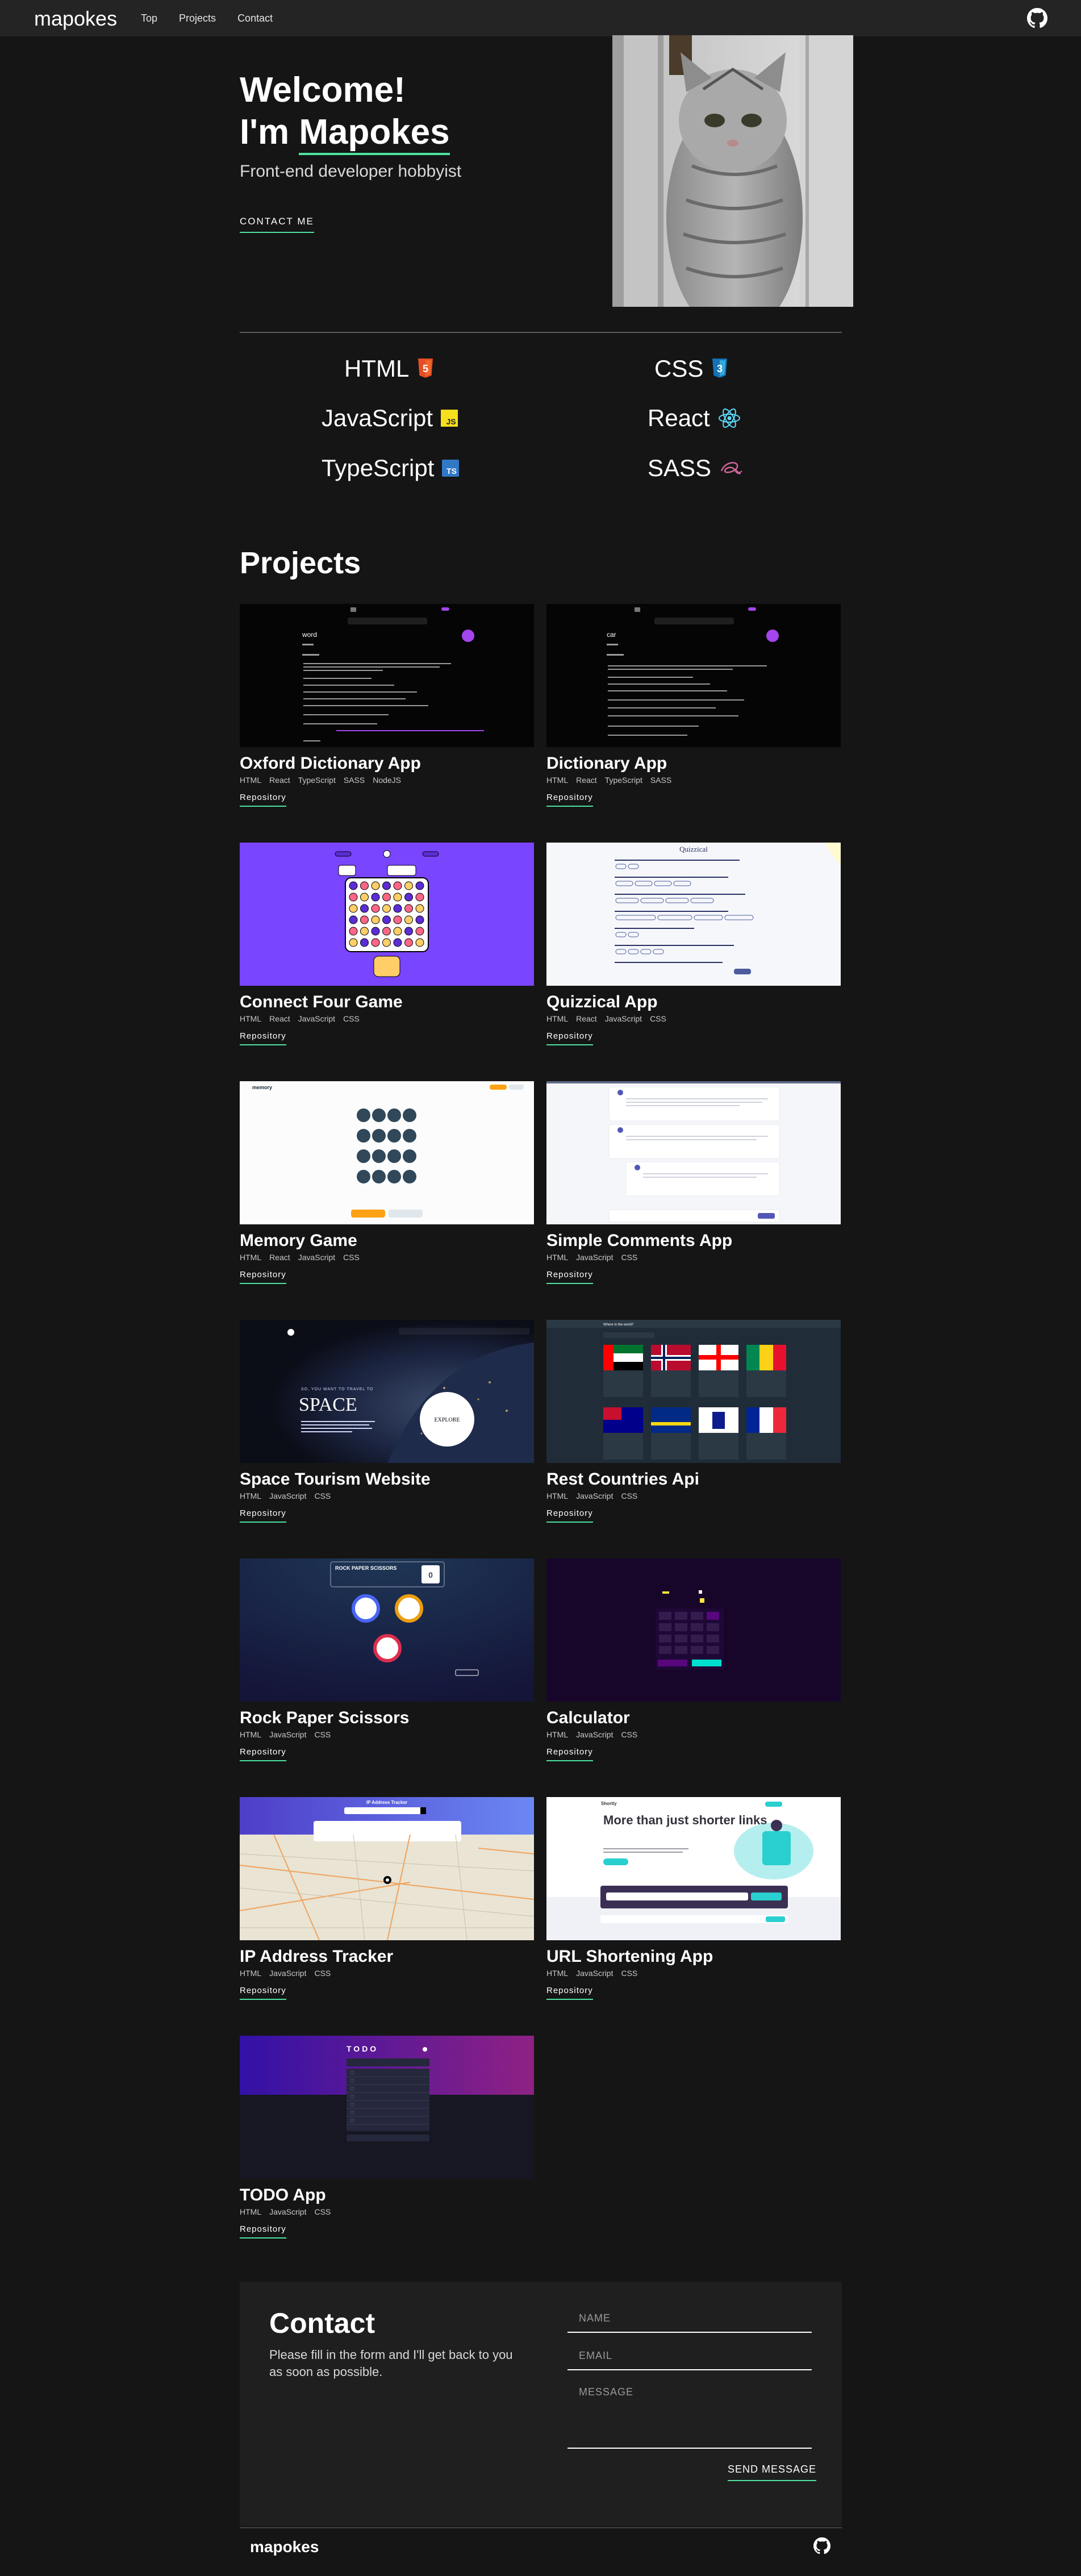 The height and width of the screenshot is (2576, 1081). I want to click on javascript-icon: JS, so click(449, 419).